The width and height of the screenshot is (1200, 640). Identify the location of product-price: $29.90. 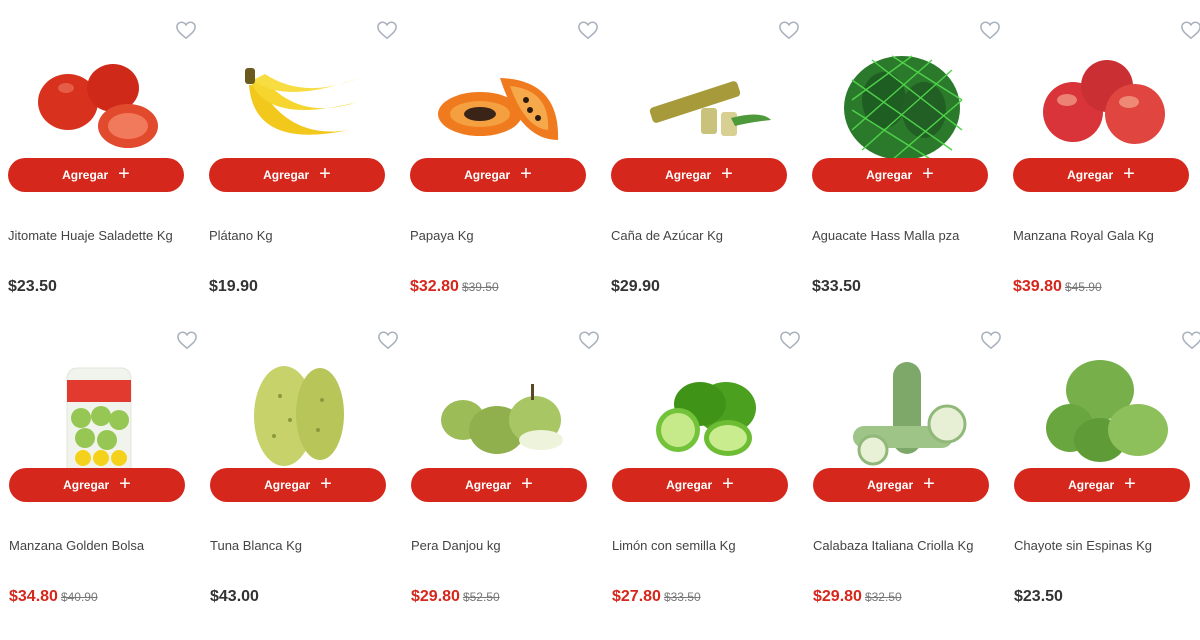
(635, 286).